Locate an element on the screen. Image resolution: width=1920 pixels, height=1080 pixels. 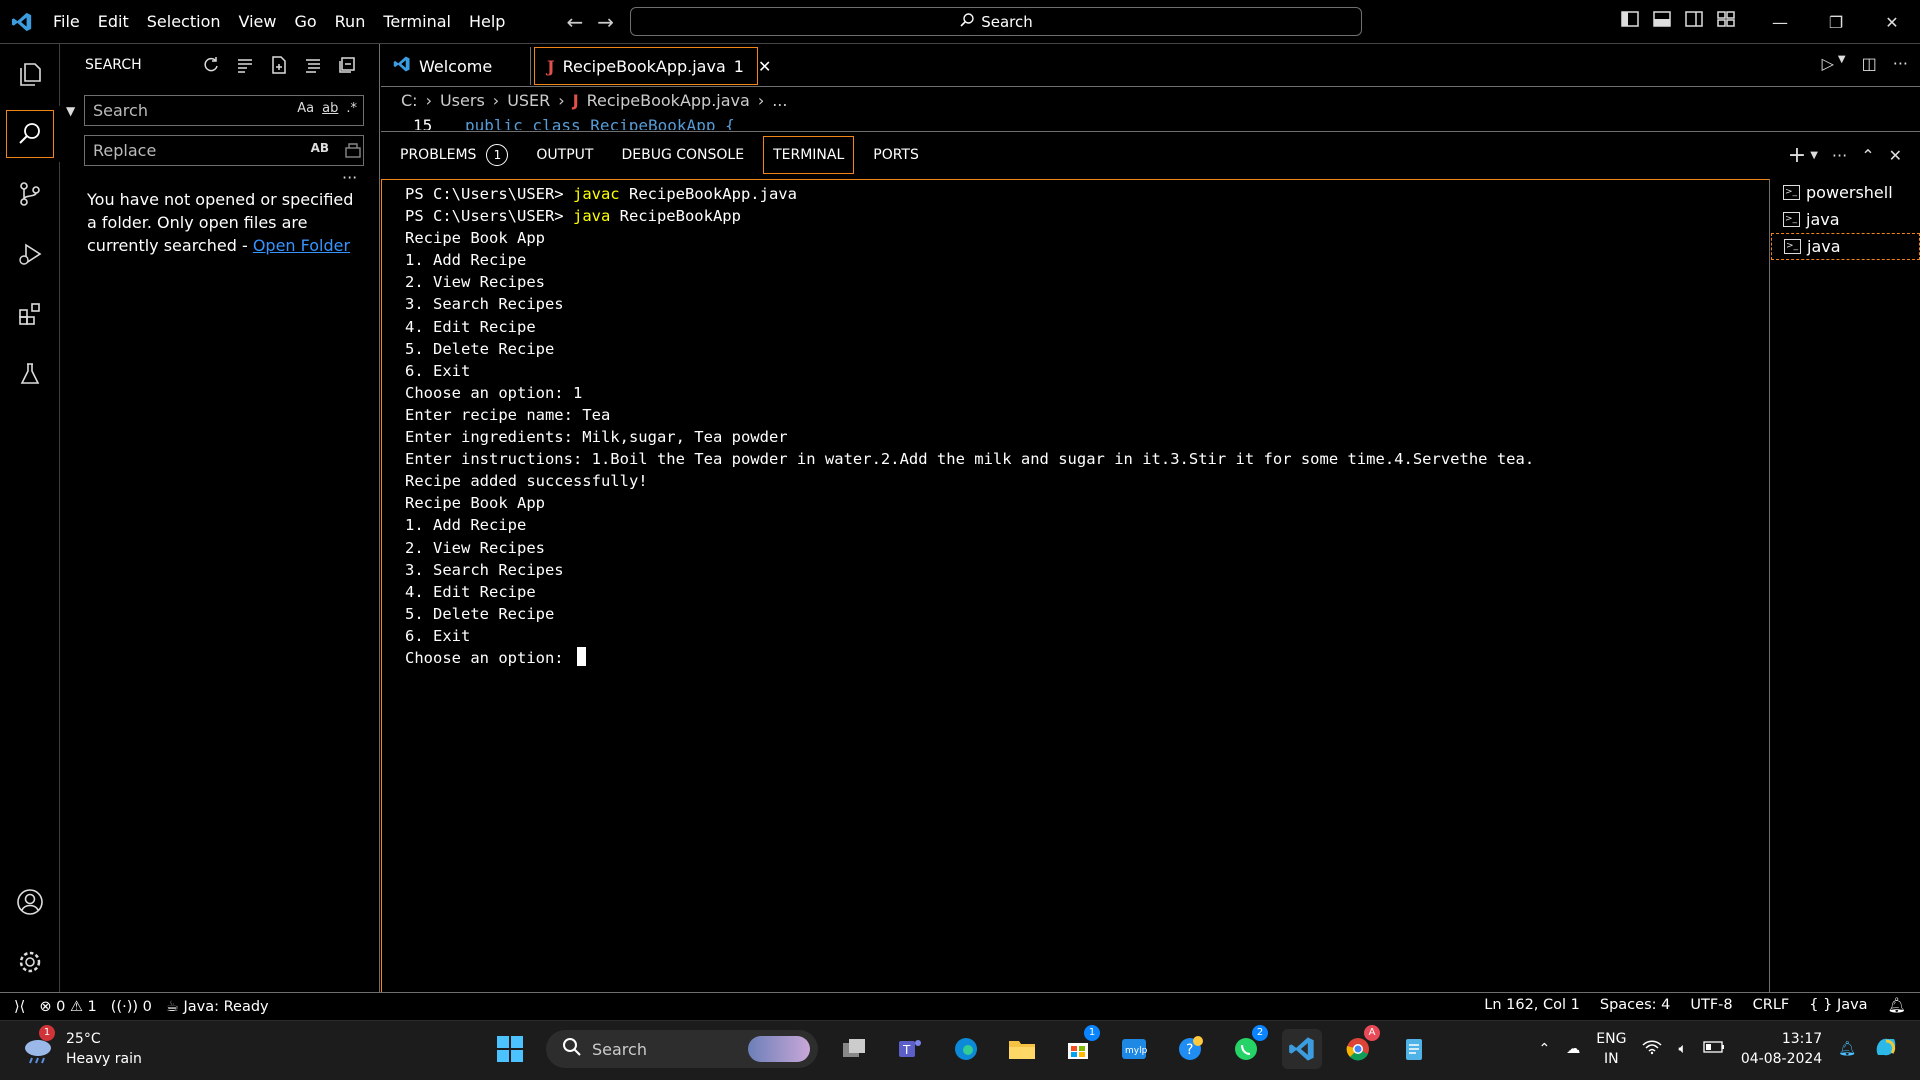
run-file-icon: ▷ is located at coordinates (1828, 63).